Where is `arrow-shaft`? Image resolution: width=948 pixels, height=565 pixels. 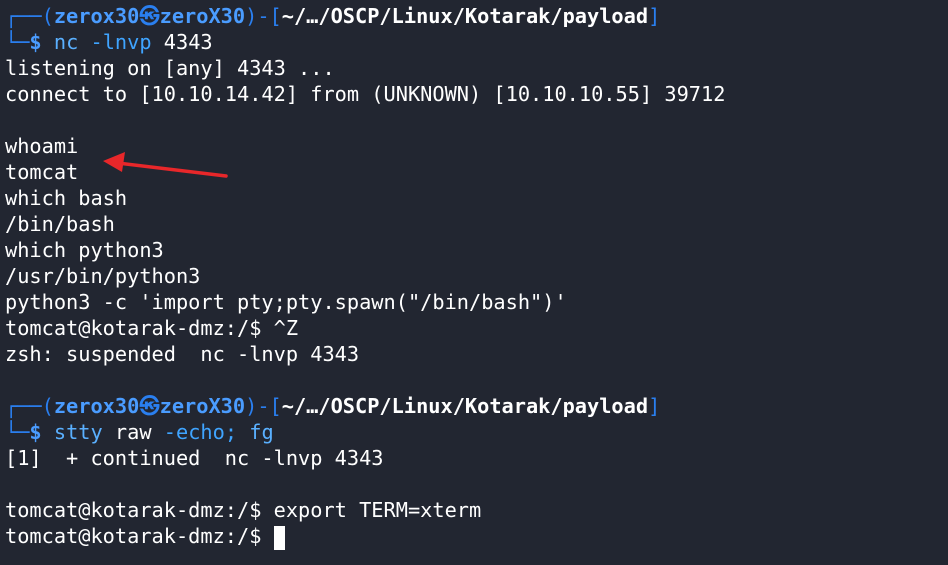
arrow-shaft is located at coordinates (172, 169).